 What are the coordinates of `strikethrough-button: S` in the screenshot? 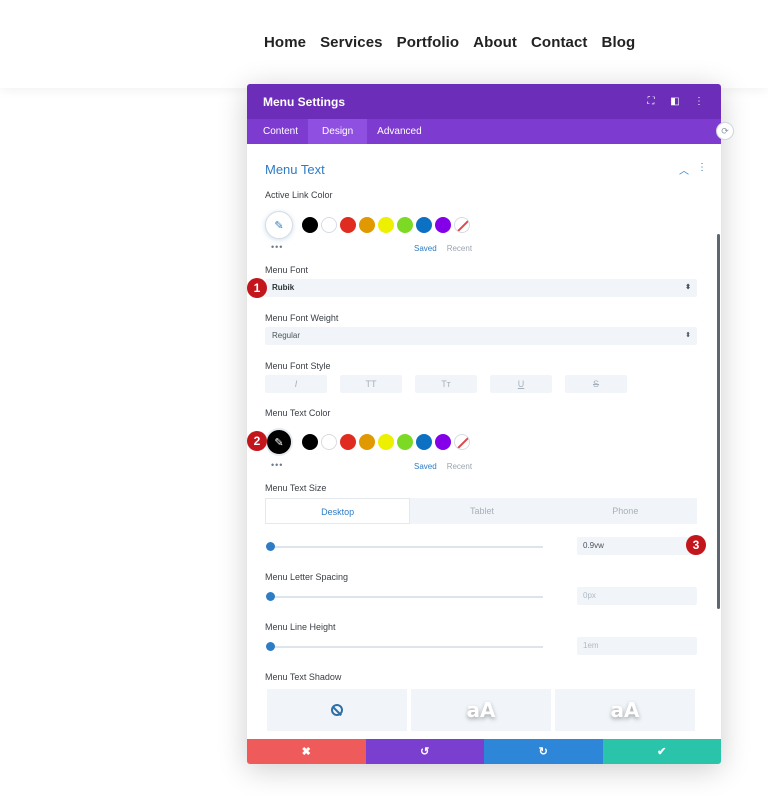 It's located at (596, 384).